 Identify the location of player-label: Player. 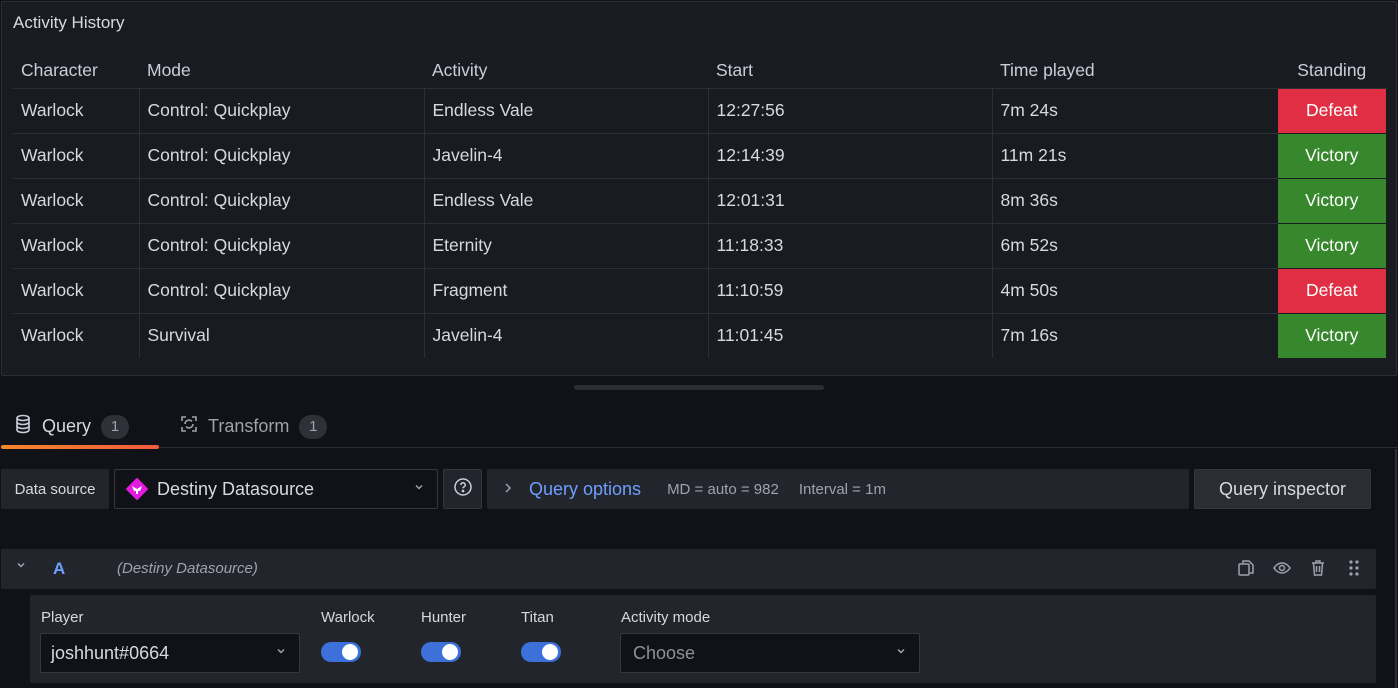
(62, 617).